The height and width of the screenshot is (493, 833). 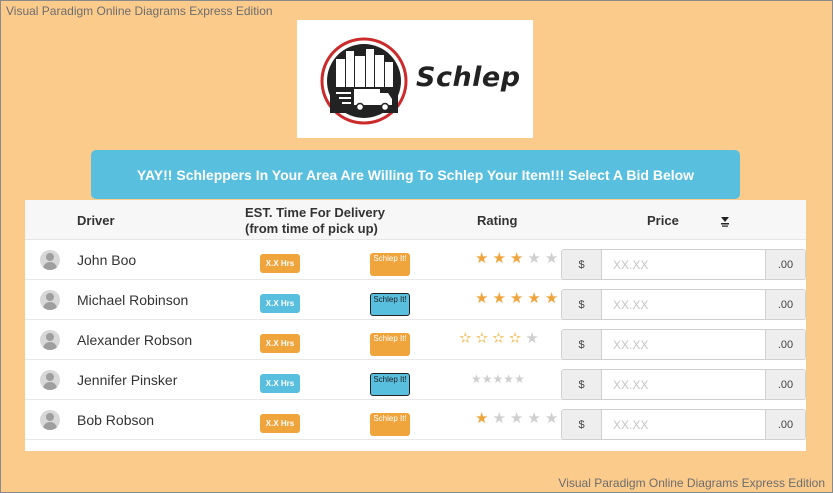 What do you see at coordinates (497, 220) in the screenshot?
I see `header-rating: Rating` at bounding box center [497, 220].